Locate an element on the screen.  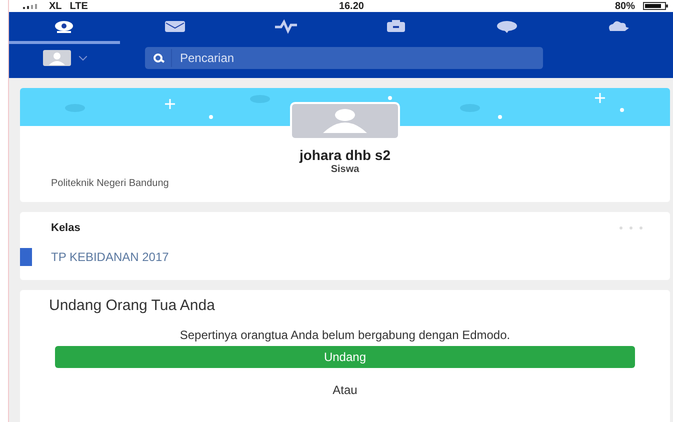
class-link: TP KEBIDANAN 2017 is located at coordinates (110, 257).